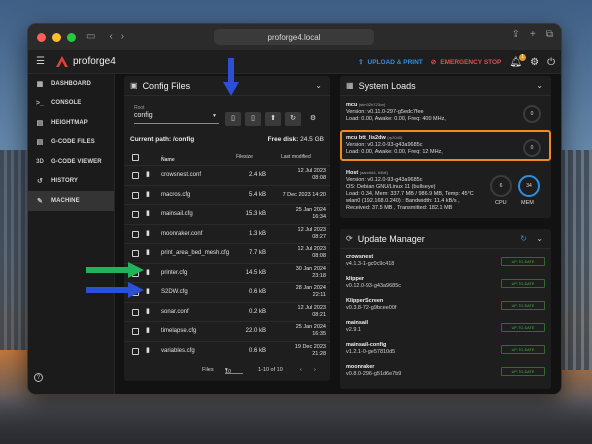  Describe the element at coordinates (110, 37) in the screenshot. I see `back-icon: ‹` at that location.